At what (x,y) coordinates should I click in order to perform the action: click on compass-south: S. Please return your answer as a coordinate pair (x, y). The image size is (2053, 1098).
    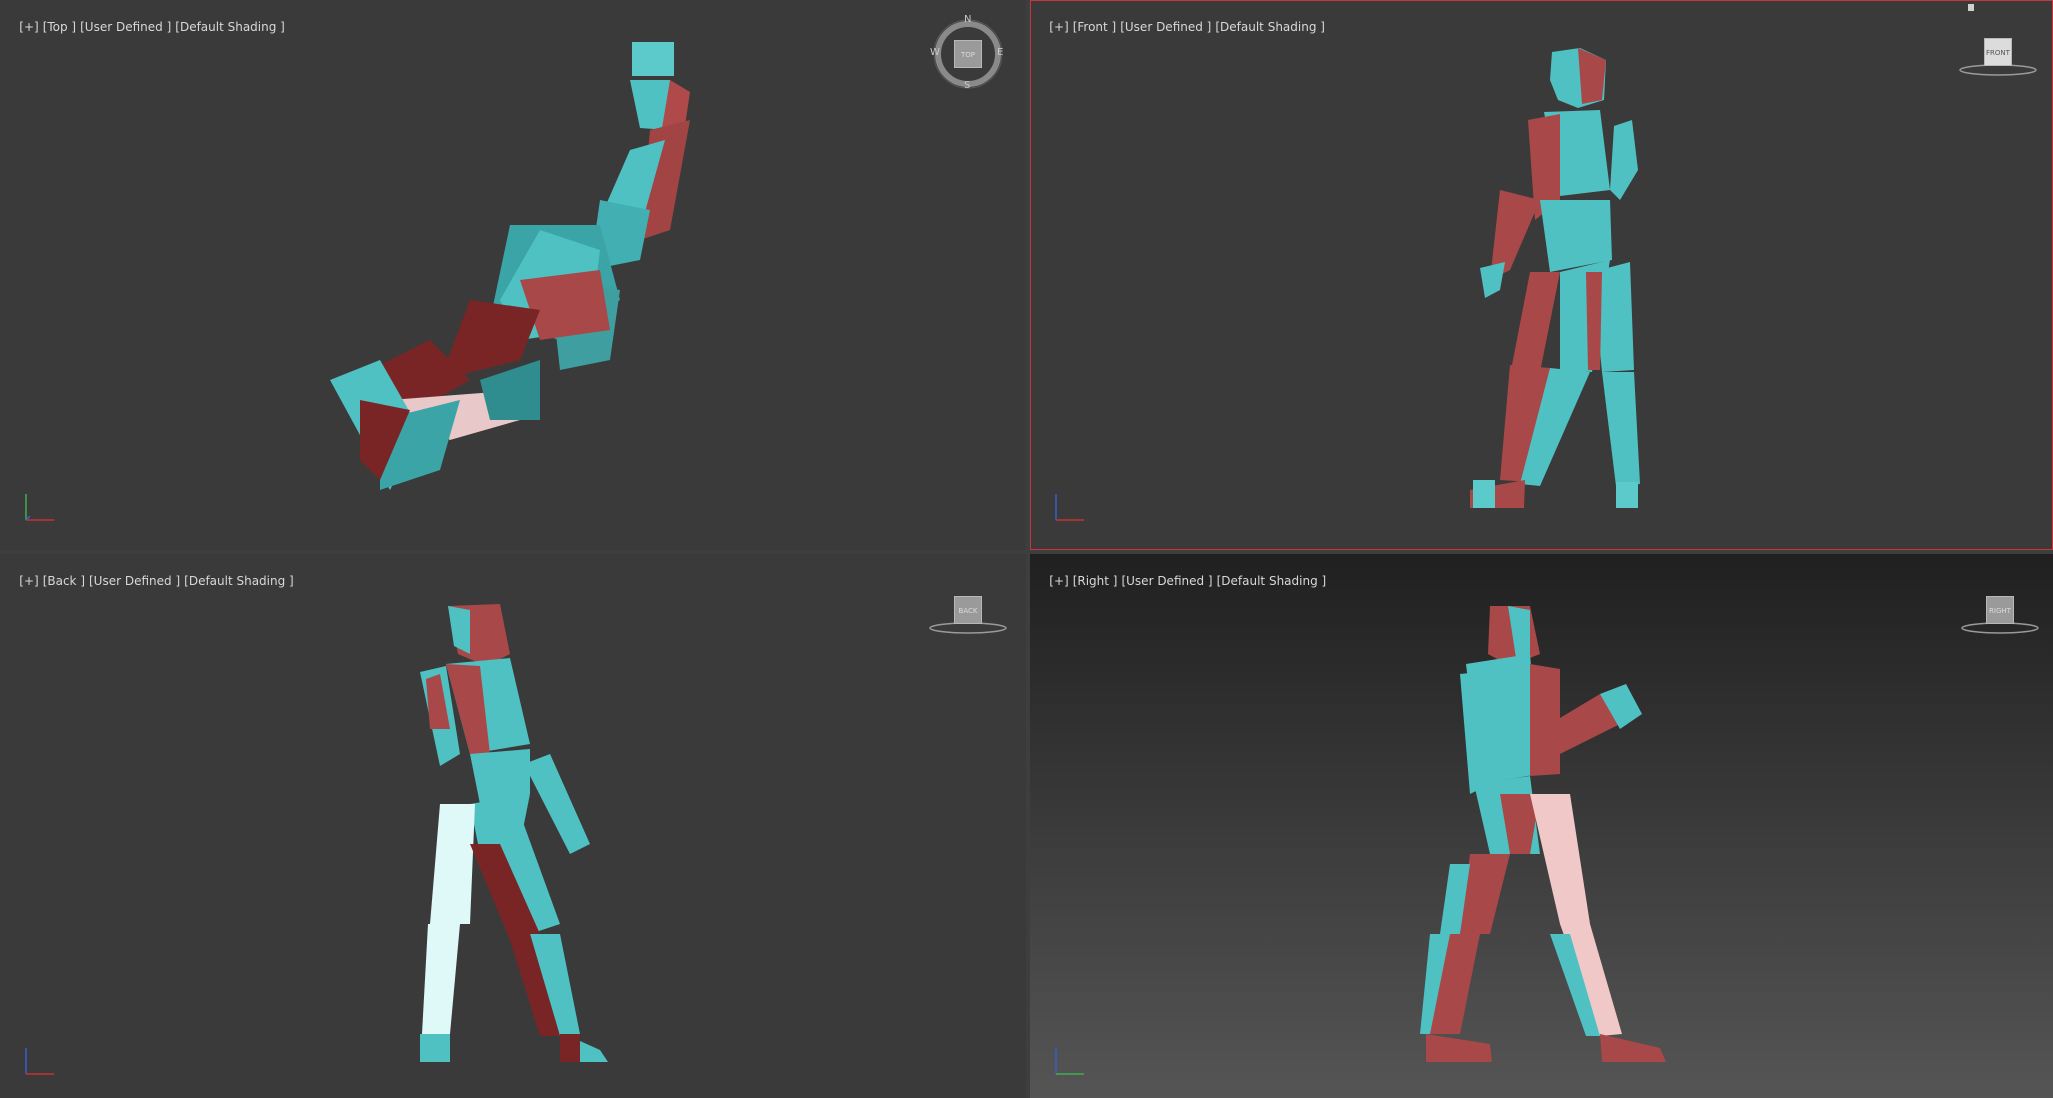
    Looking at the image, I should click on (967, 85).